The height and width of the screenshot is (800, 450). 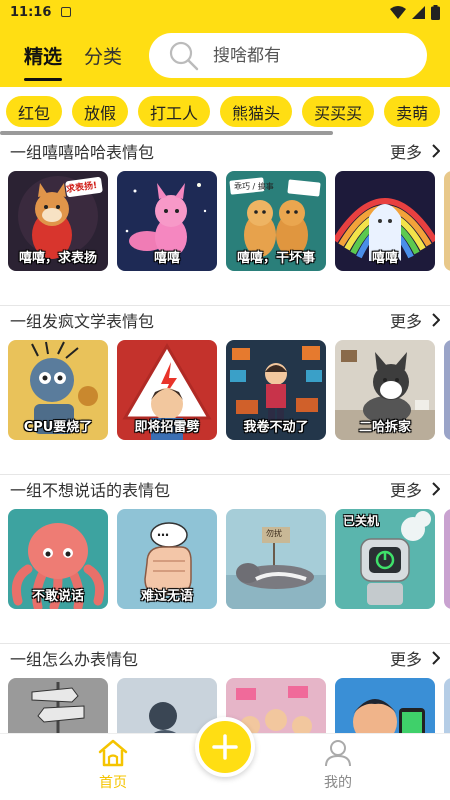 What do you see at coordinates (58, 390) in the screenshot?
I see `sticker-tile: CPU要烧了` at bounding box center [58, 390].